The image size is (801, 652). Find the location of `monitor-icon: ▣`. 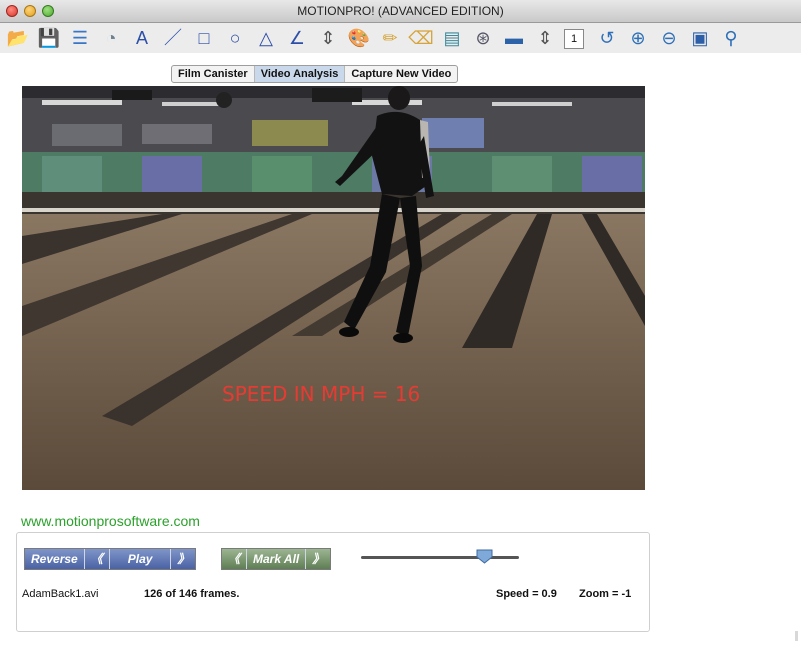

monitor-icon: ▣ is located at coordinates (700, 38).